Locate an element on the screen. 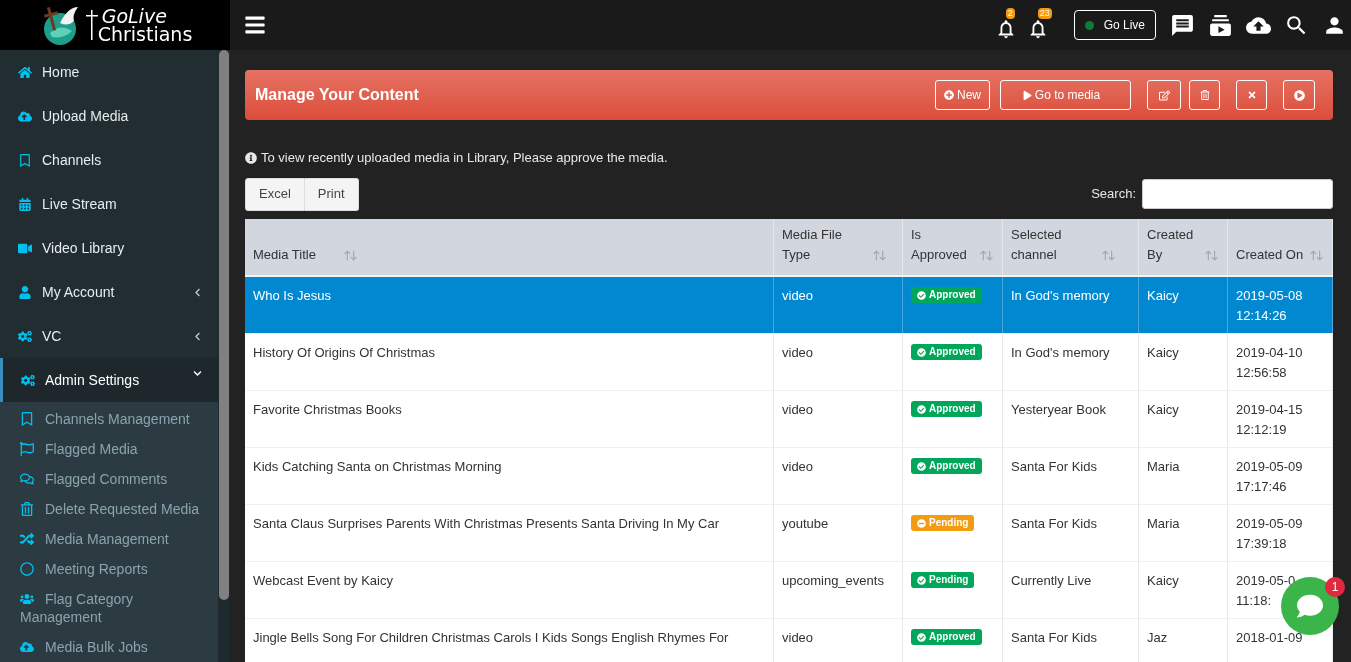 This screenshot has width=1351, height=662. edit-button is located at coordinates (1164, 95).